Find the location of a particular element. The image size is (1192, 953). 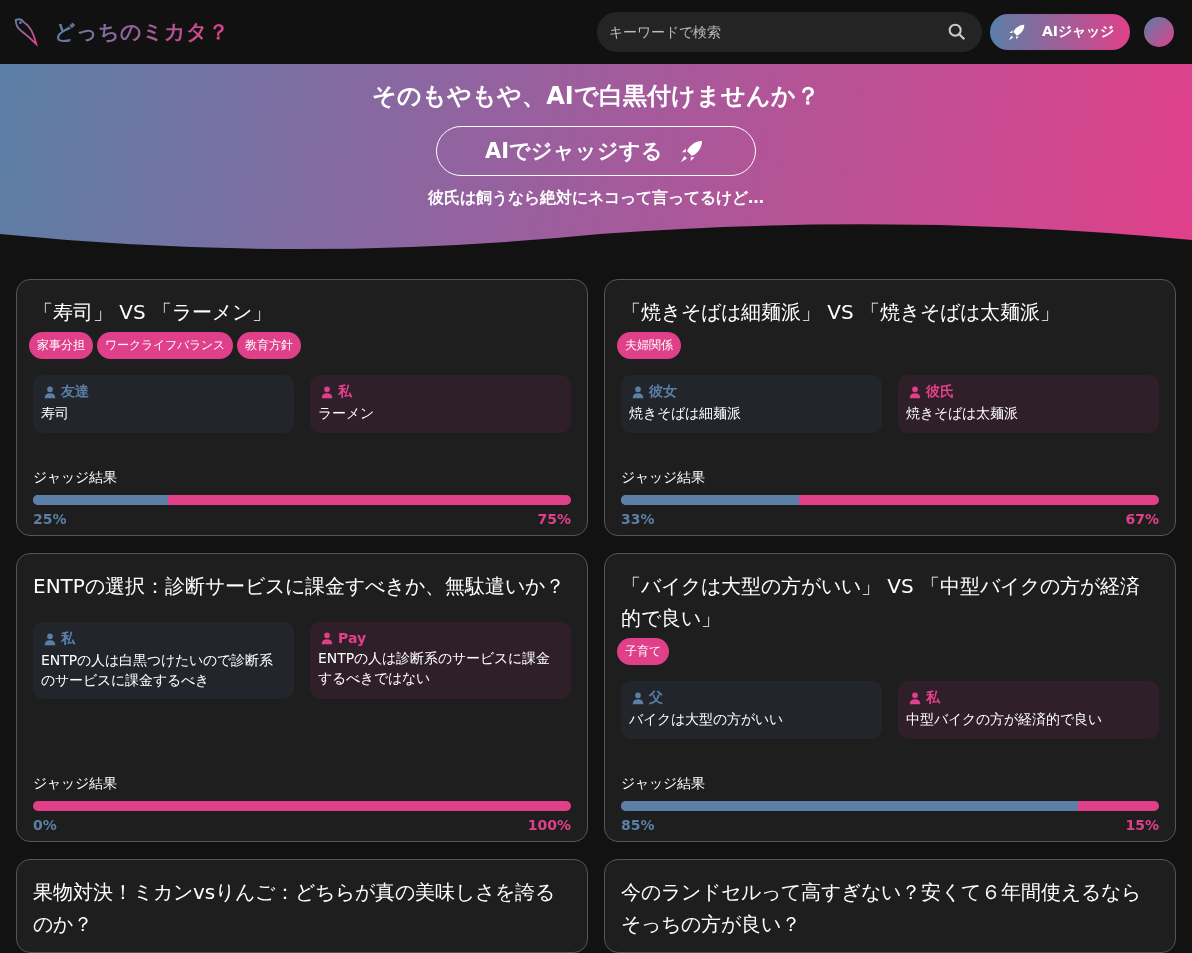

left-percentage: 0% is located at coordinates (45, 825).